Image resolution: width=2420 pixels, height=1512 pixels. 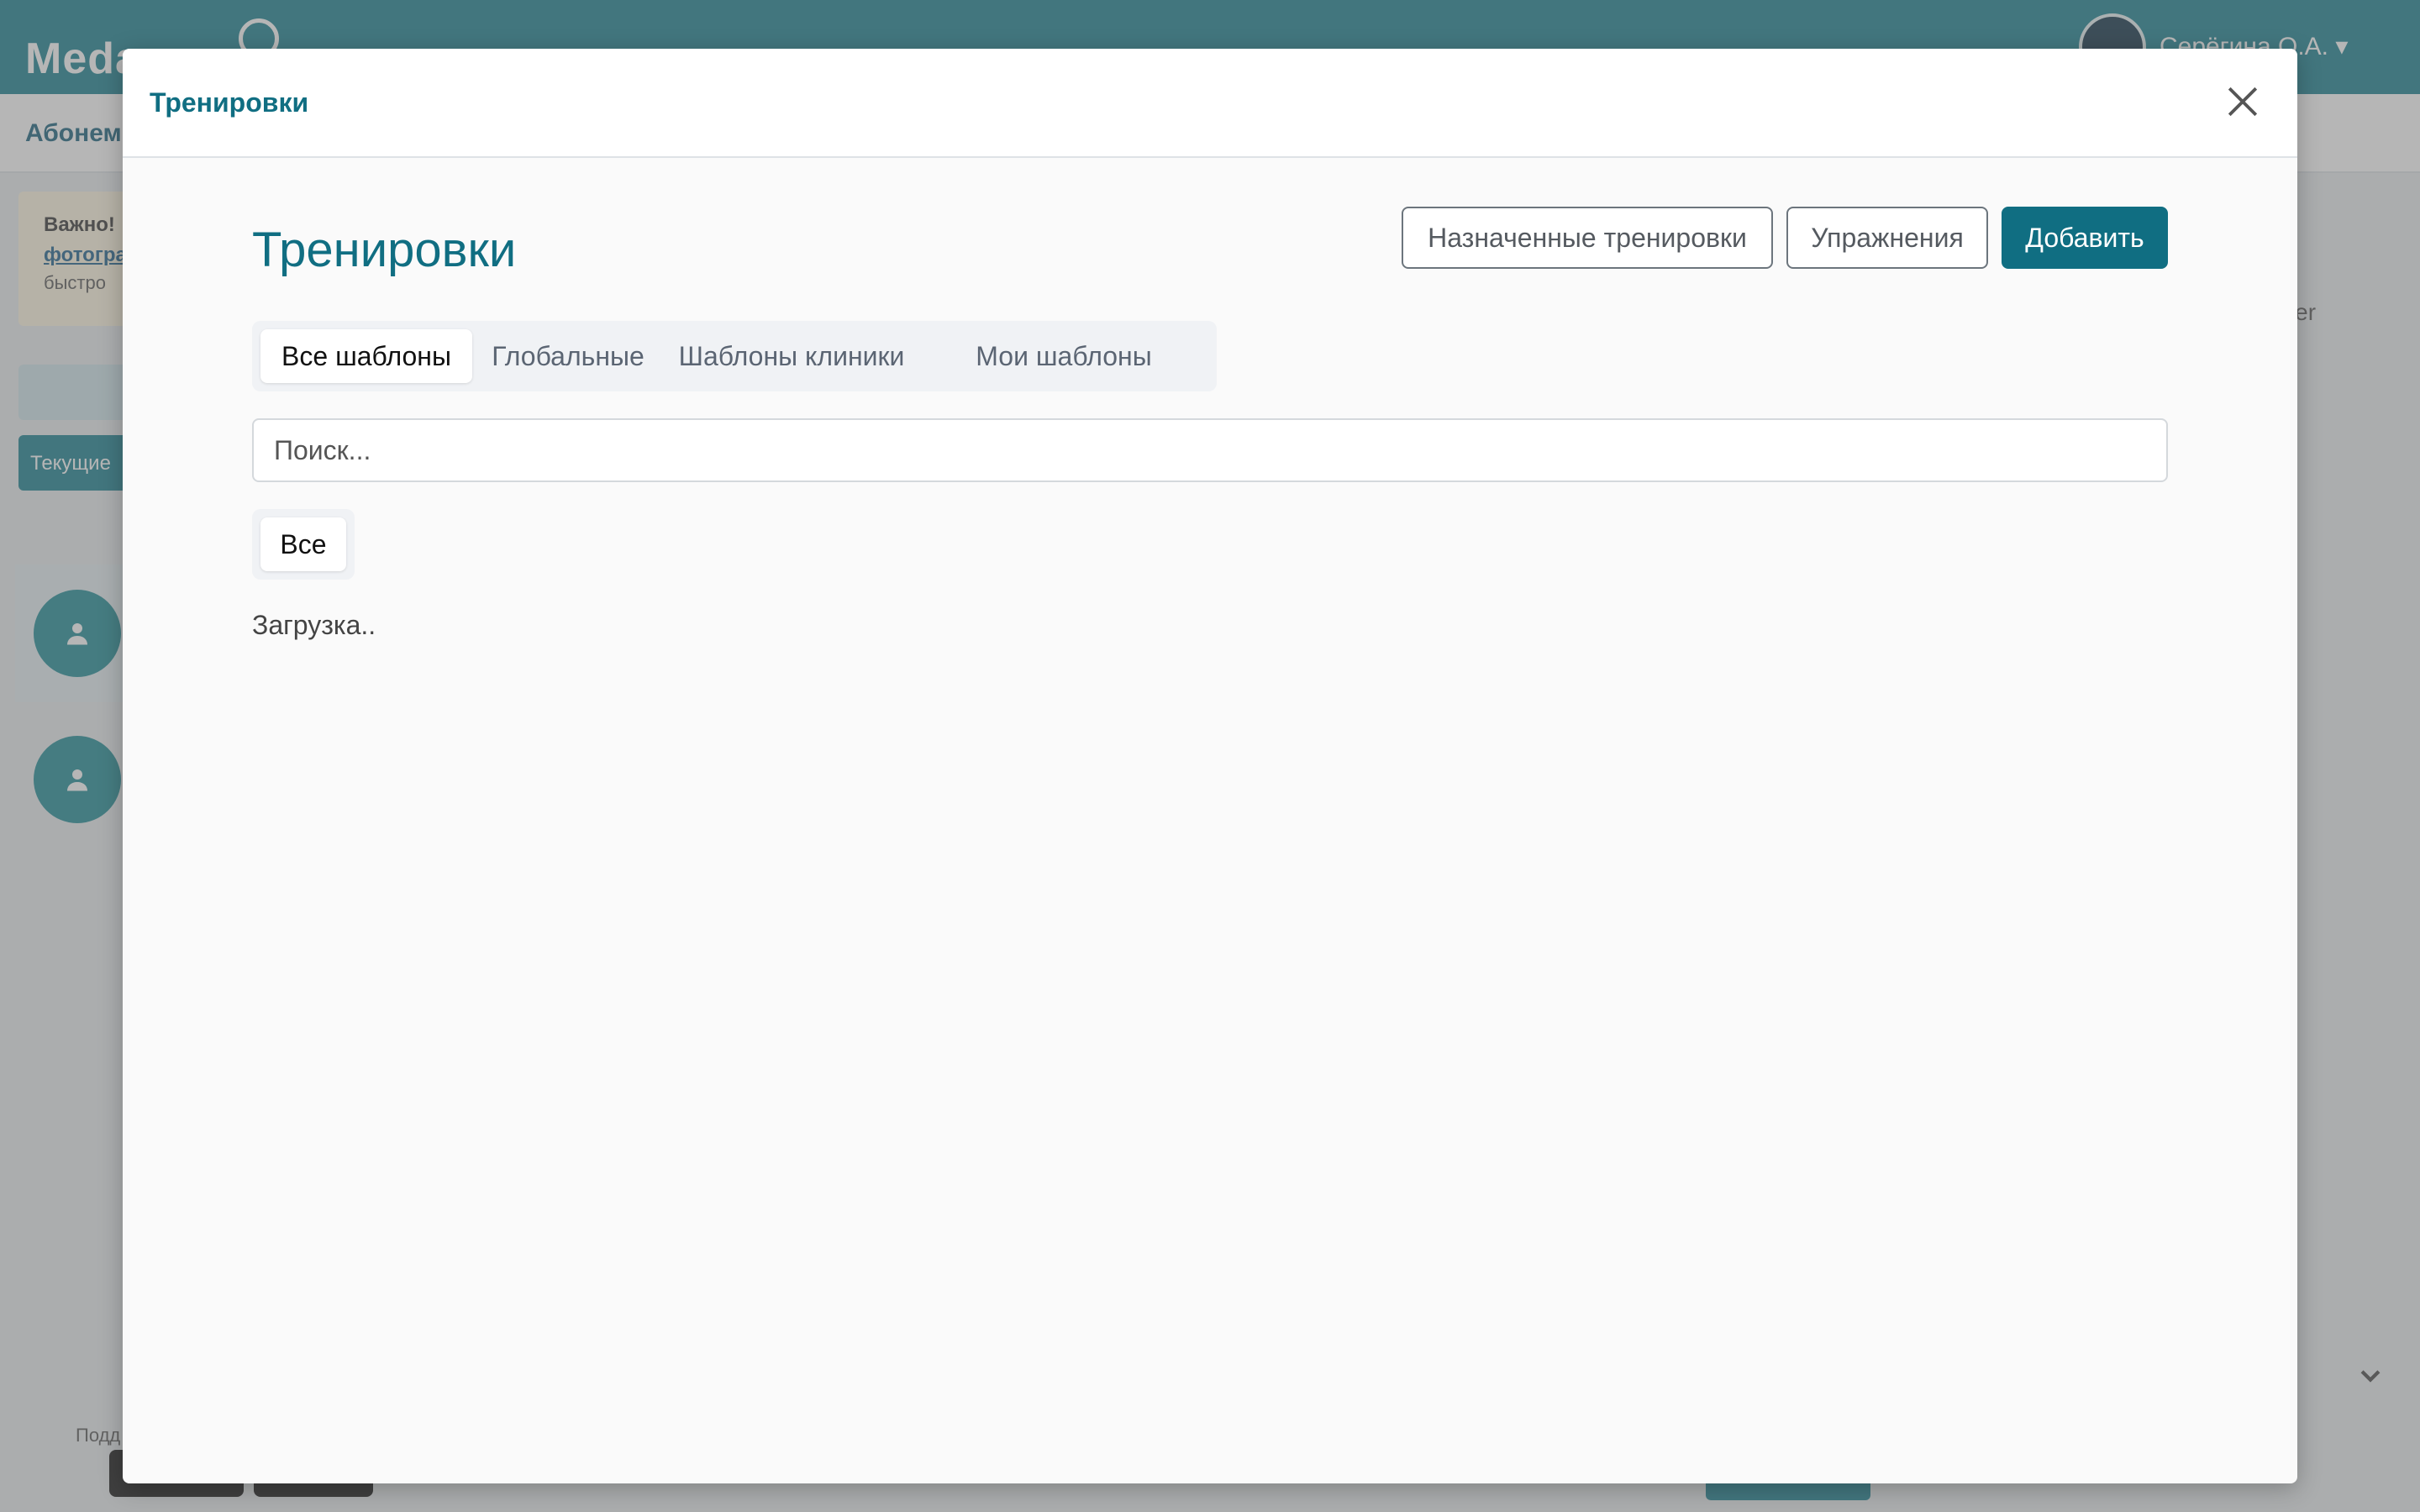 What do you see at coordinates (568, 356) in the screenshot?
I see `tab-global: Глобальные` at bounding box center [568, 356].